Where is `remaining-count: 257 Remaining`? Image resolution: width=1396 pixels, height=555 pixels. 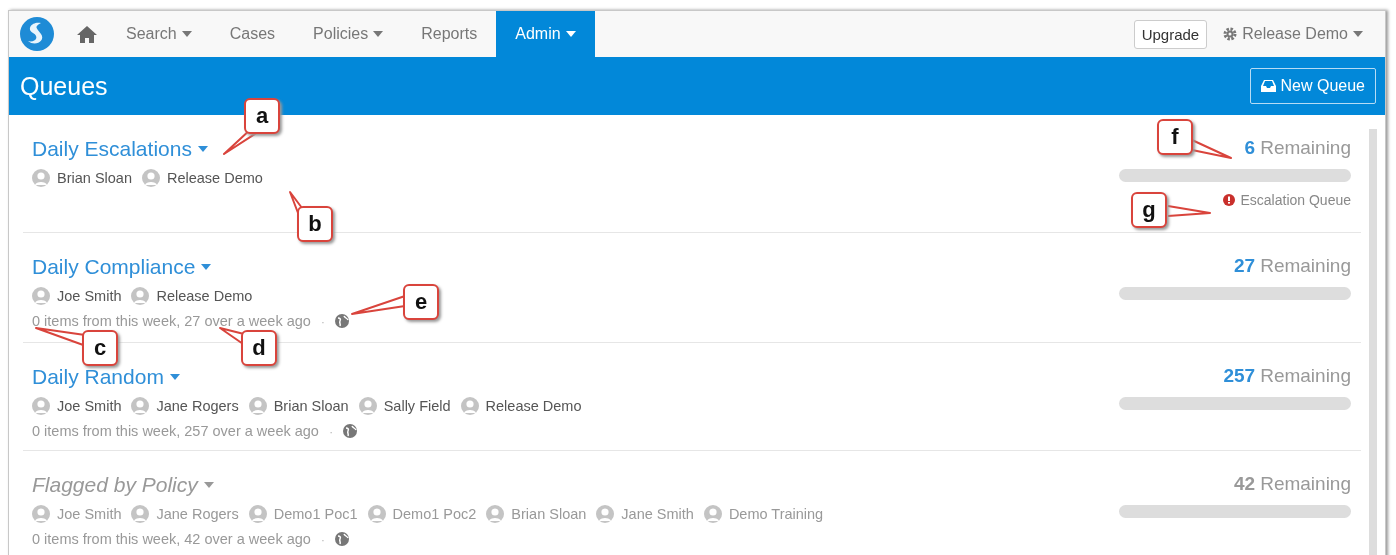
remaining-count: 257 Remaining is located at coordinates (1287, 376).